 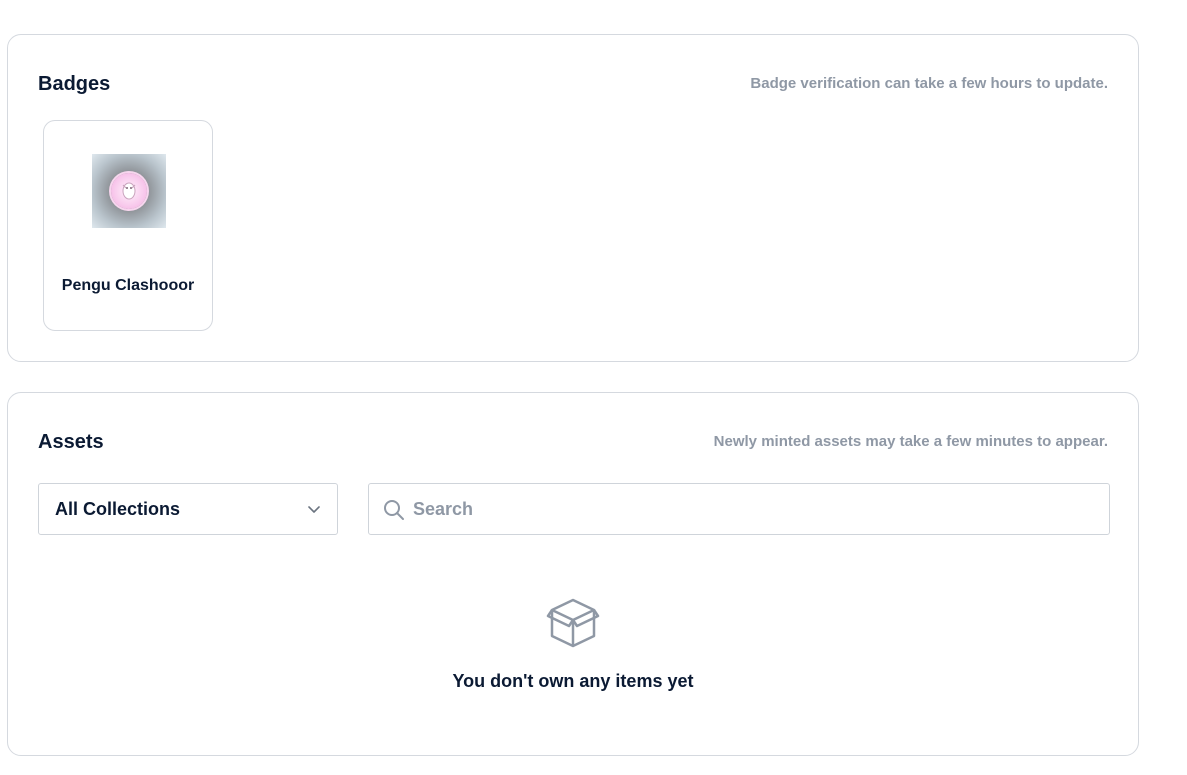 I want to click on badge-image, so click(x=129, y=191).